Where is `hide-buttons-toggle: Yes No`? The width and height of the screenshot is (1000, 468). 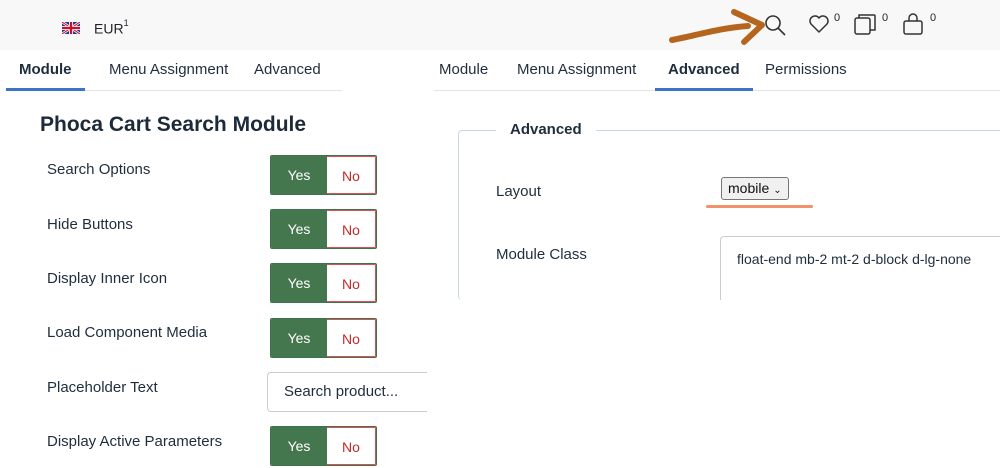
hide-buttons-toggle: Yes No is located at coordinates (323, 229).